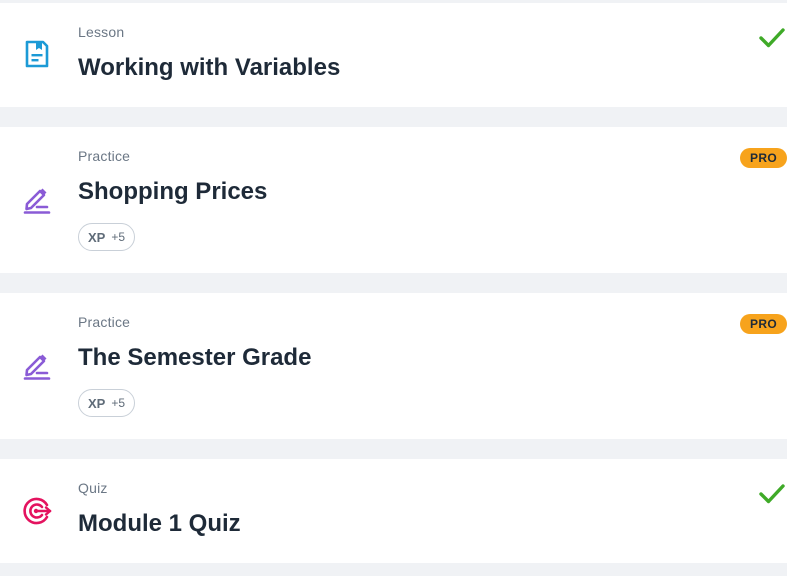 The height and width of the screenshot is (576, 787). What do you see at coordinates (209, 68) in the screenshot?
I see `item-title: Working with Variables` at bounding box center [209, 68].